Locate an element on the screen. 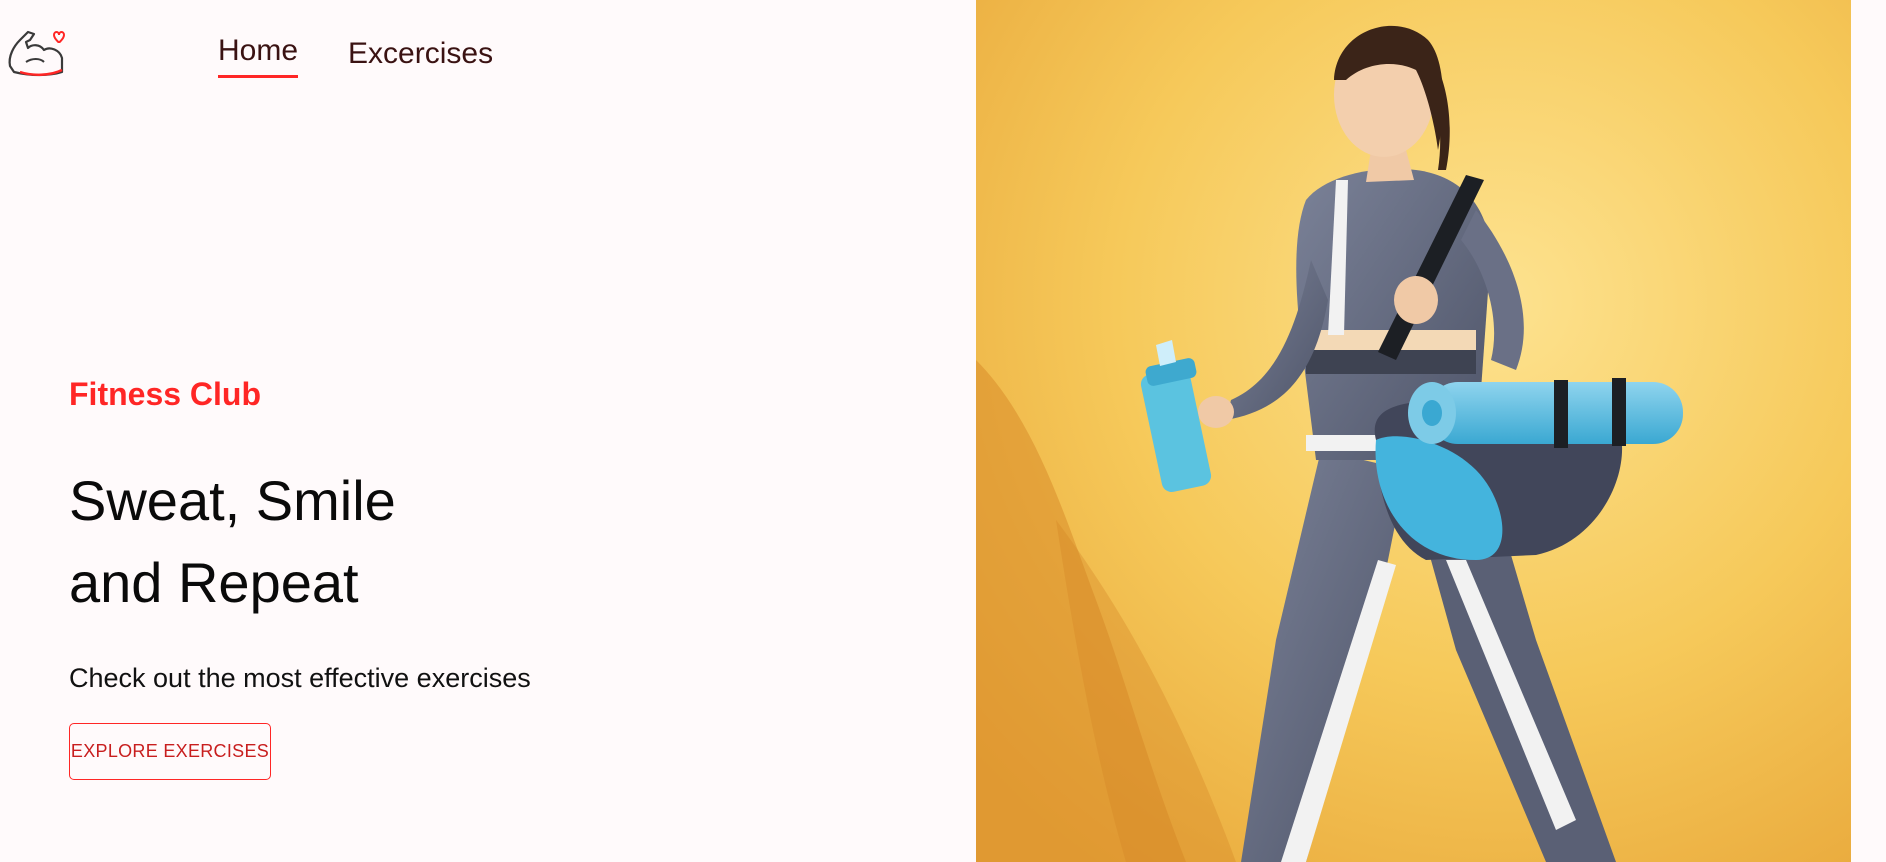 This screenshot has width=1886, height=862. nav-exercises-link: Excercises is located at coordinates (420, 57).